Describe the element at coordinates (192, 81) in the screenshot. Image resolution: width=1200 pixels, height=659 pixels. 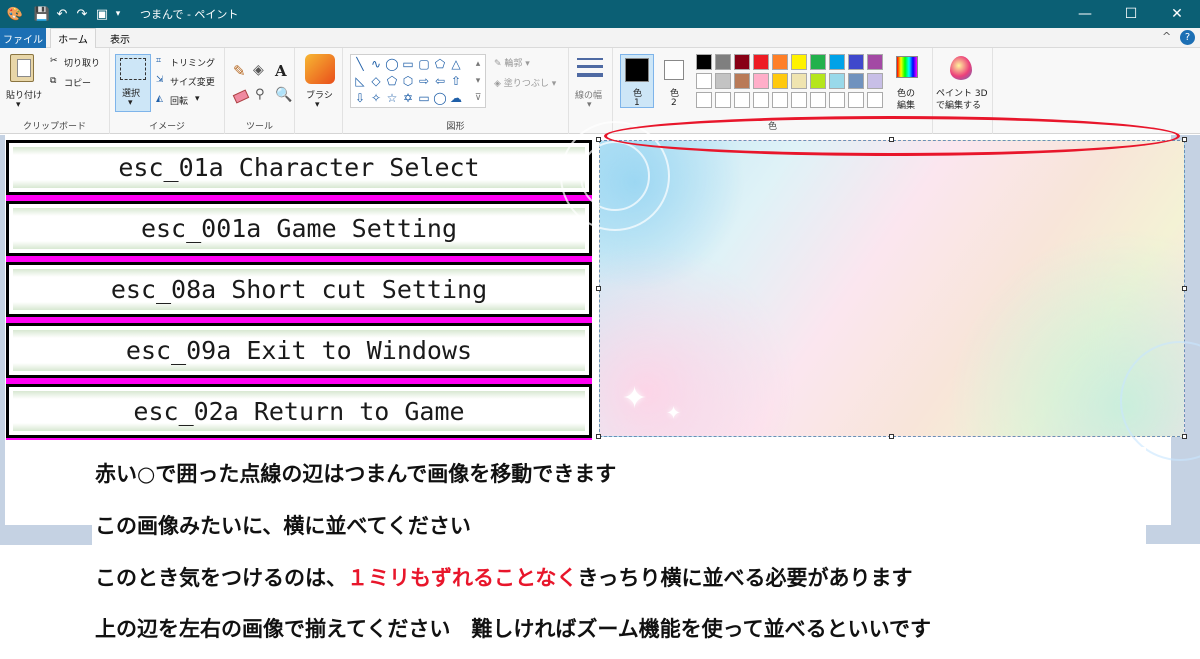
I see `resize-button: サイズ変更` at that location.